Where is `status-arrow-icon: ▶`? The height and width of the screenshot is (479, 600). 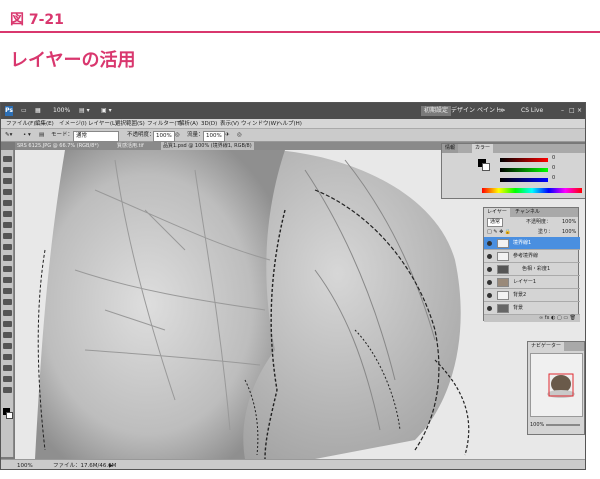 status-arrow-icon: ▶ is located at coordinates (111, 465).